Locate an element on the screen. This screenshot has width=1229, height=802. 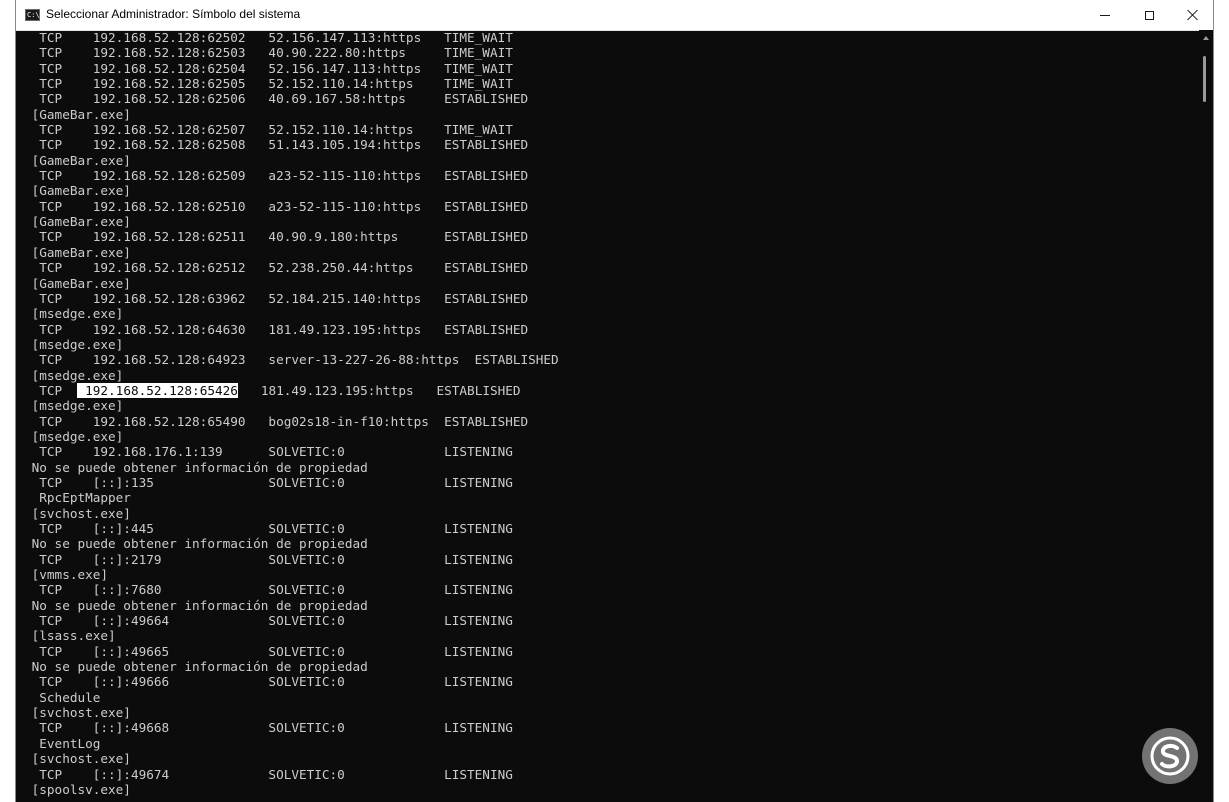
scroll-thumb is located at coordinates (1204, 79).